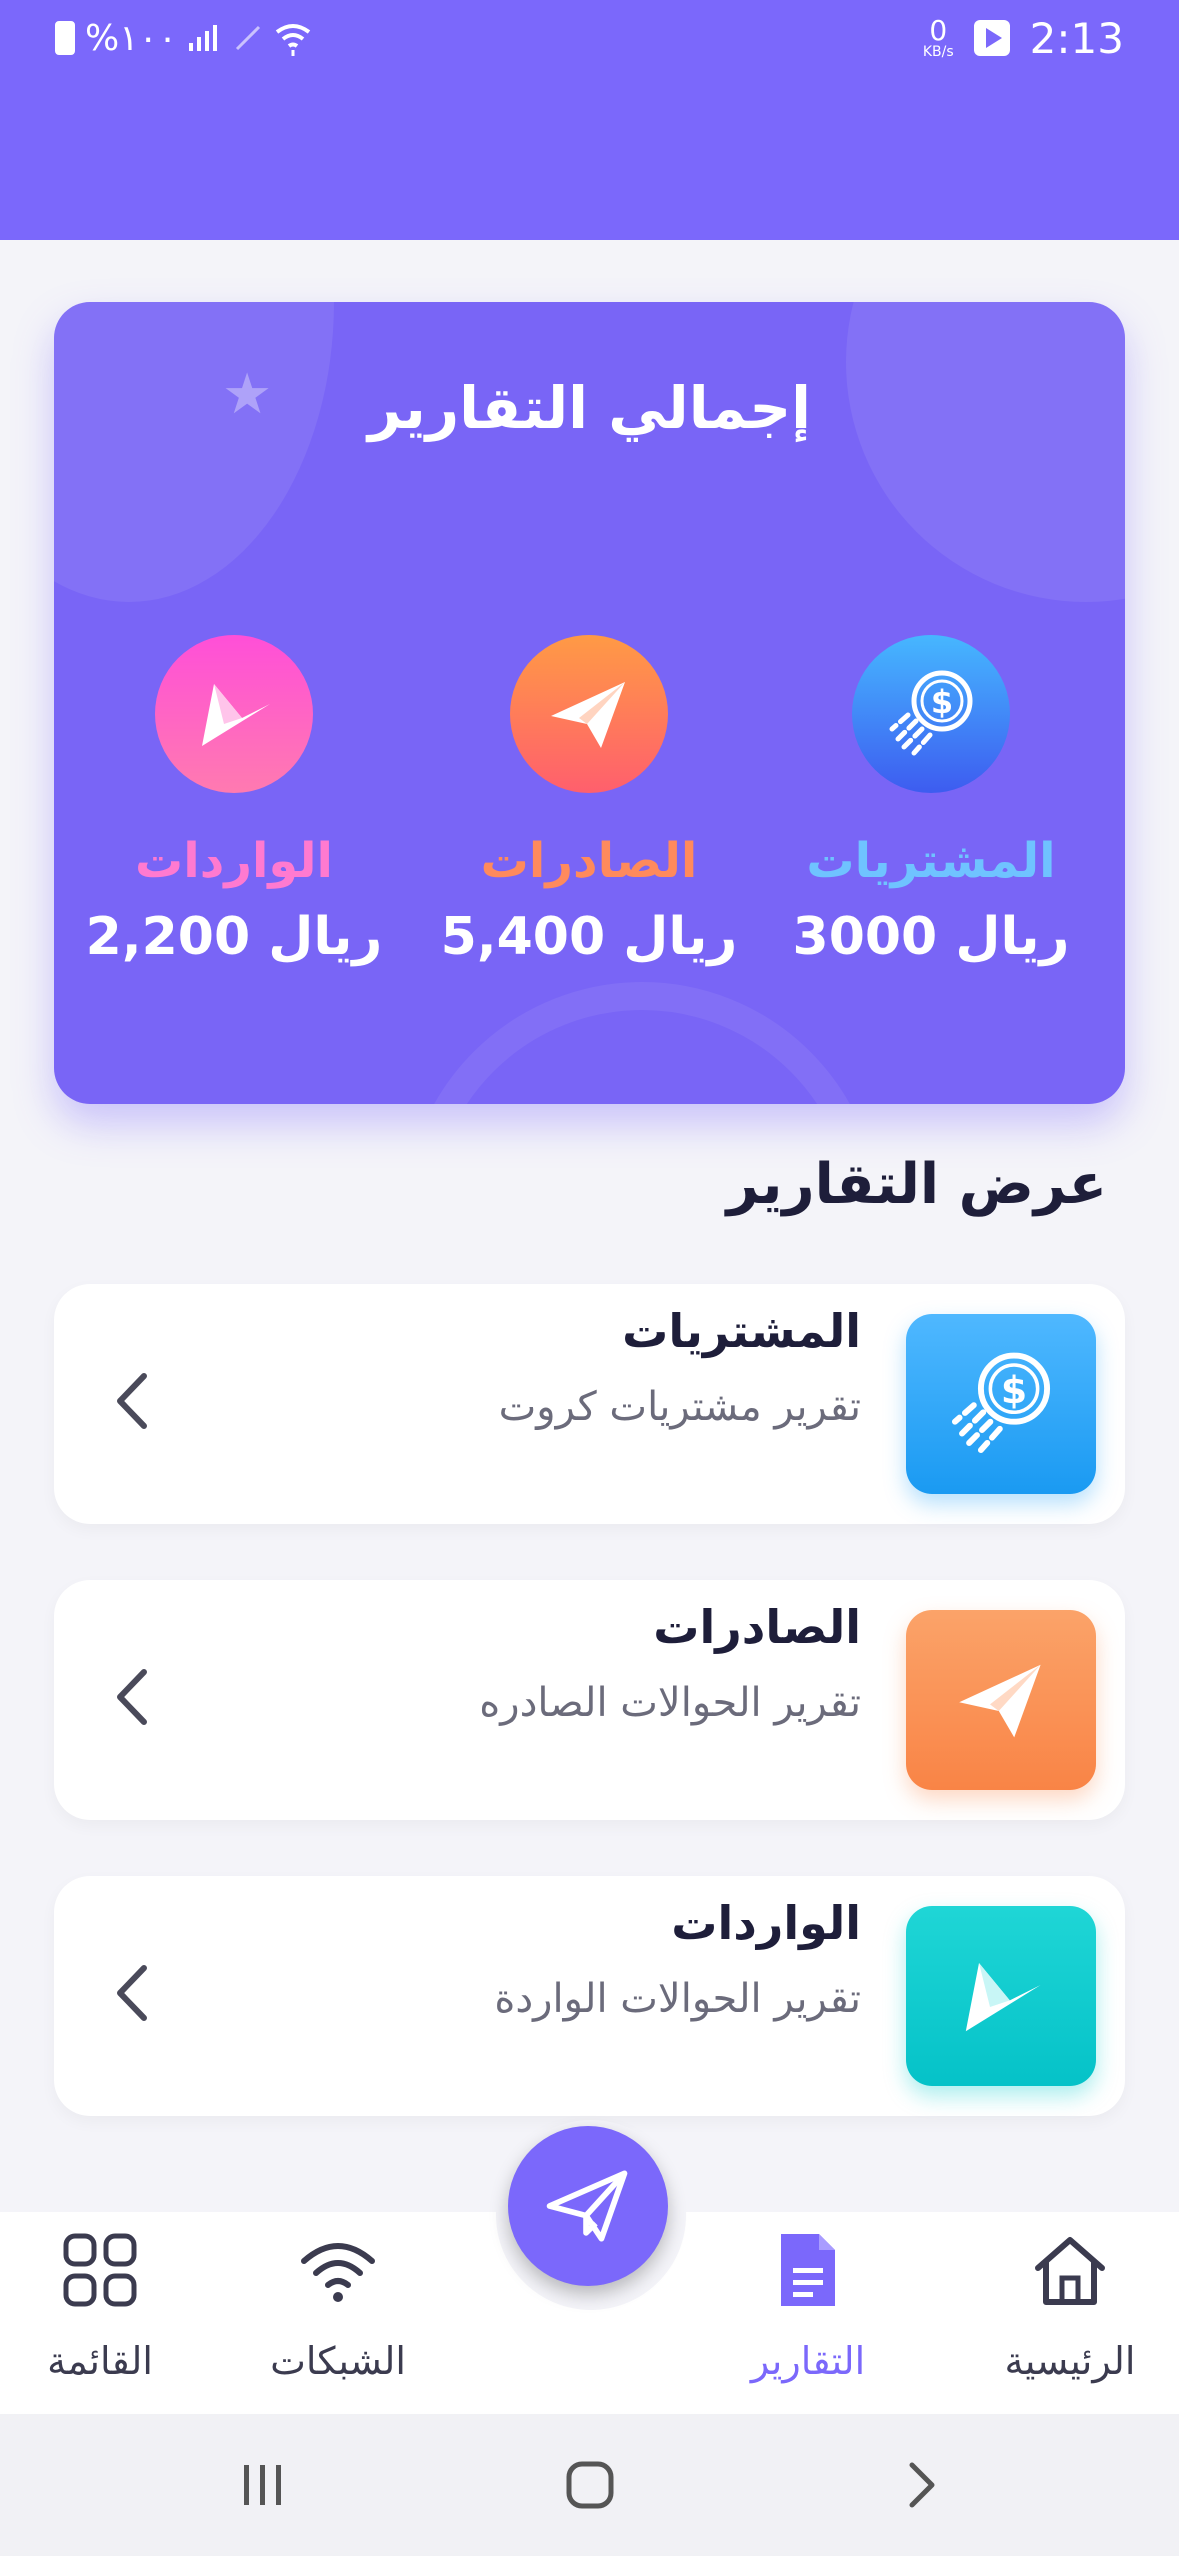 Image resolution: width=1179 pixels, height=2556 pixels. What do you see at coordinates (234, 937) in the screenshot?
I see `stat-value: 2,200 ريال` at bounding box center [234, 937].